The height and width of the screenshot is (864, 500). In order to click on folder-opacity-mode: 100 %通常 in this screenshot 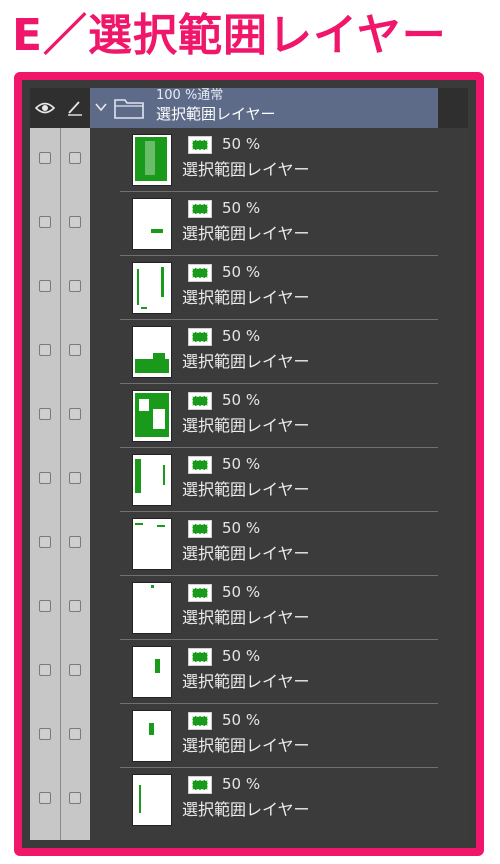, I will do `click(190, 95)`.